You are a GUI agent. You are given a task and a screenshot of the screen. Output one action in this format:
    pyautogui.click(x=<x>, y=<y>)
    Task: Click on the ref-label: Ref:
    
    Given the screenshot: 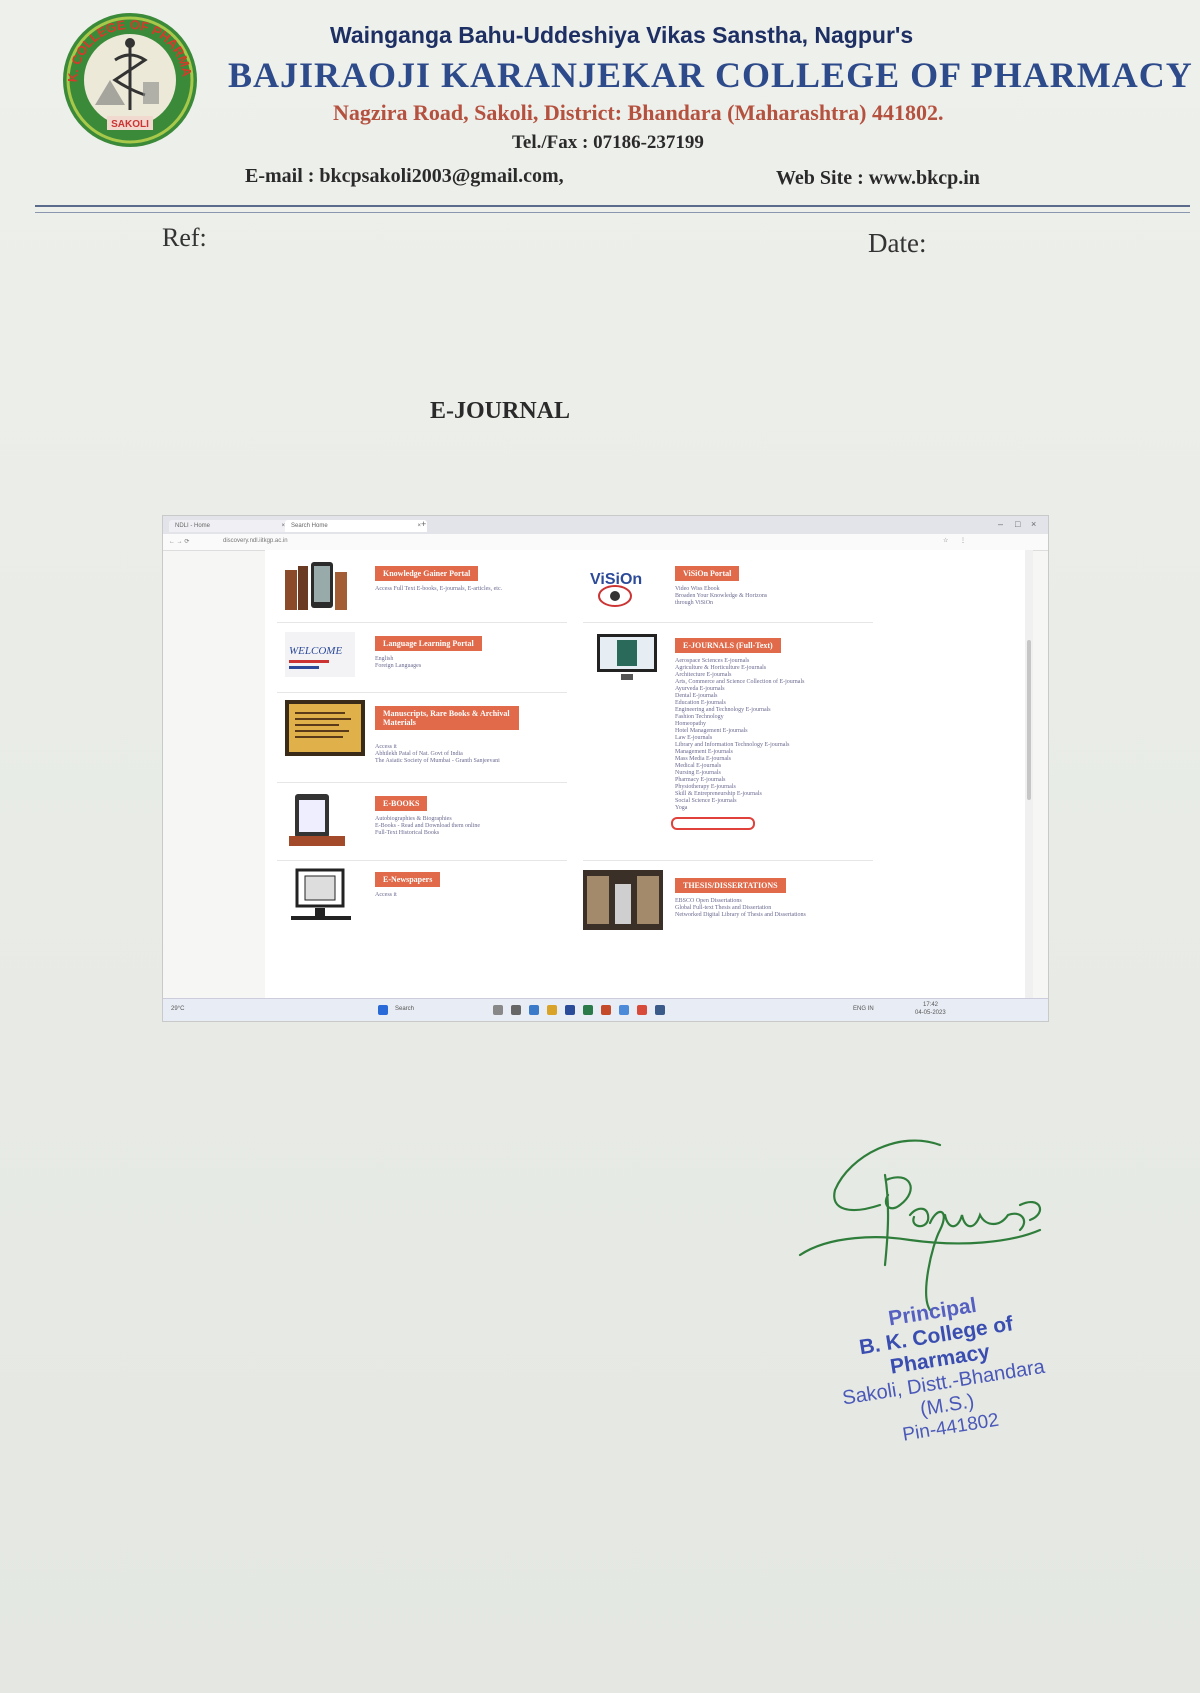 What is the action you would take?
    pyautogui.click(x=184, y=237)
    